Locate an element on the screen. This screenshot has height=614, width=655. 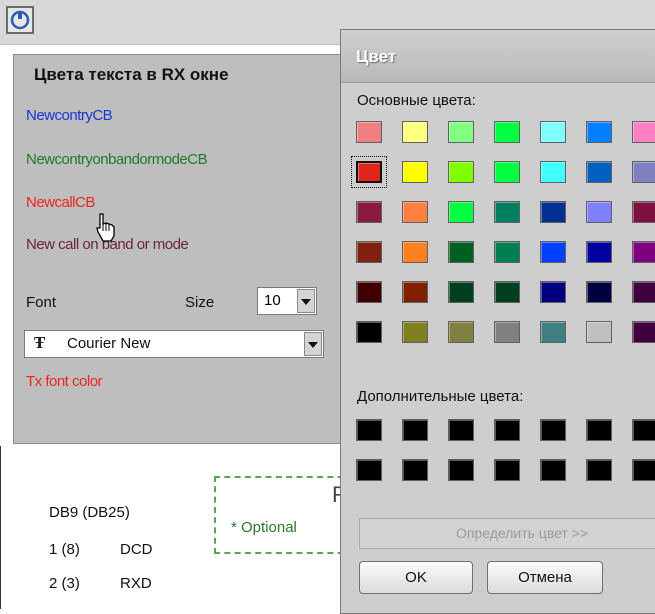
cancel-button: Отмена is located at coordinates (545, 577).